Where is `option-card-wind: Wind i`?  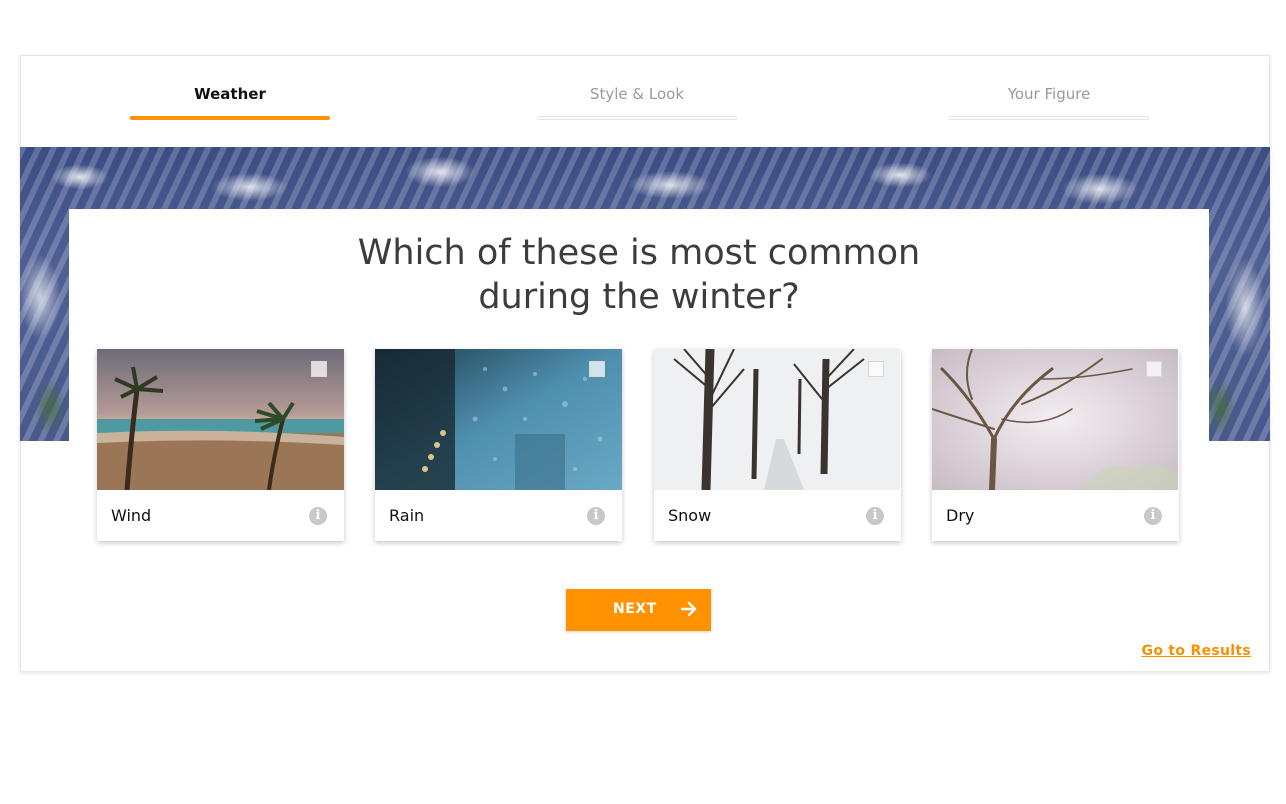
option-card-wind: Wind i is located at coordinates (220, 445).